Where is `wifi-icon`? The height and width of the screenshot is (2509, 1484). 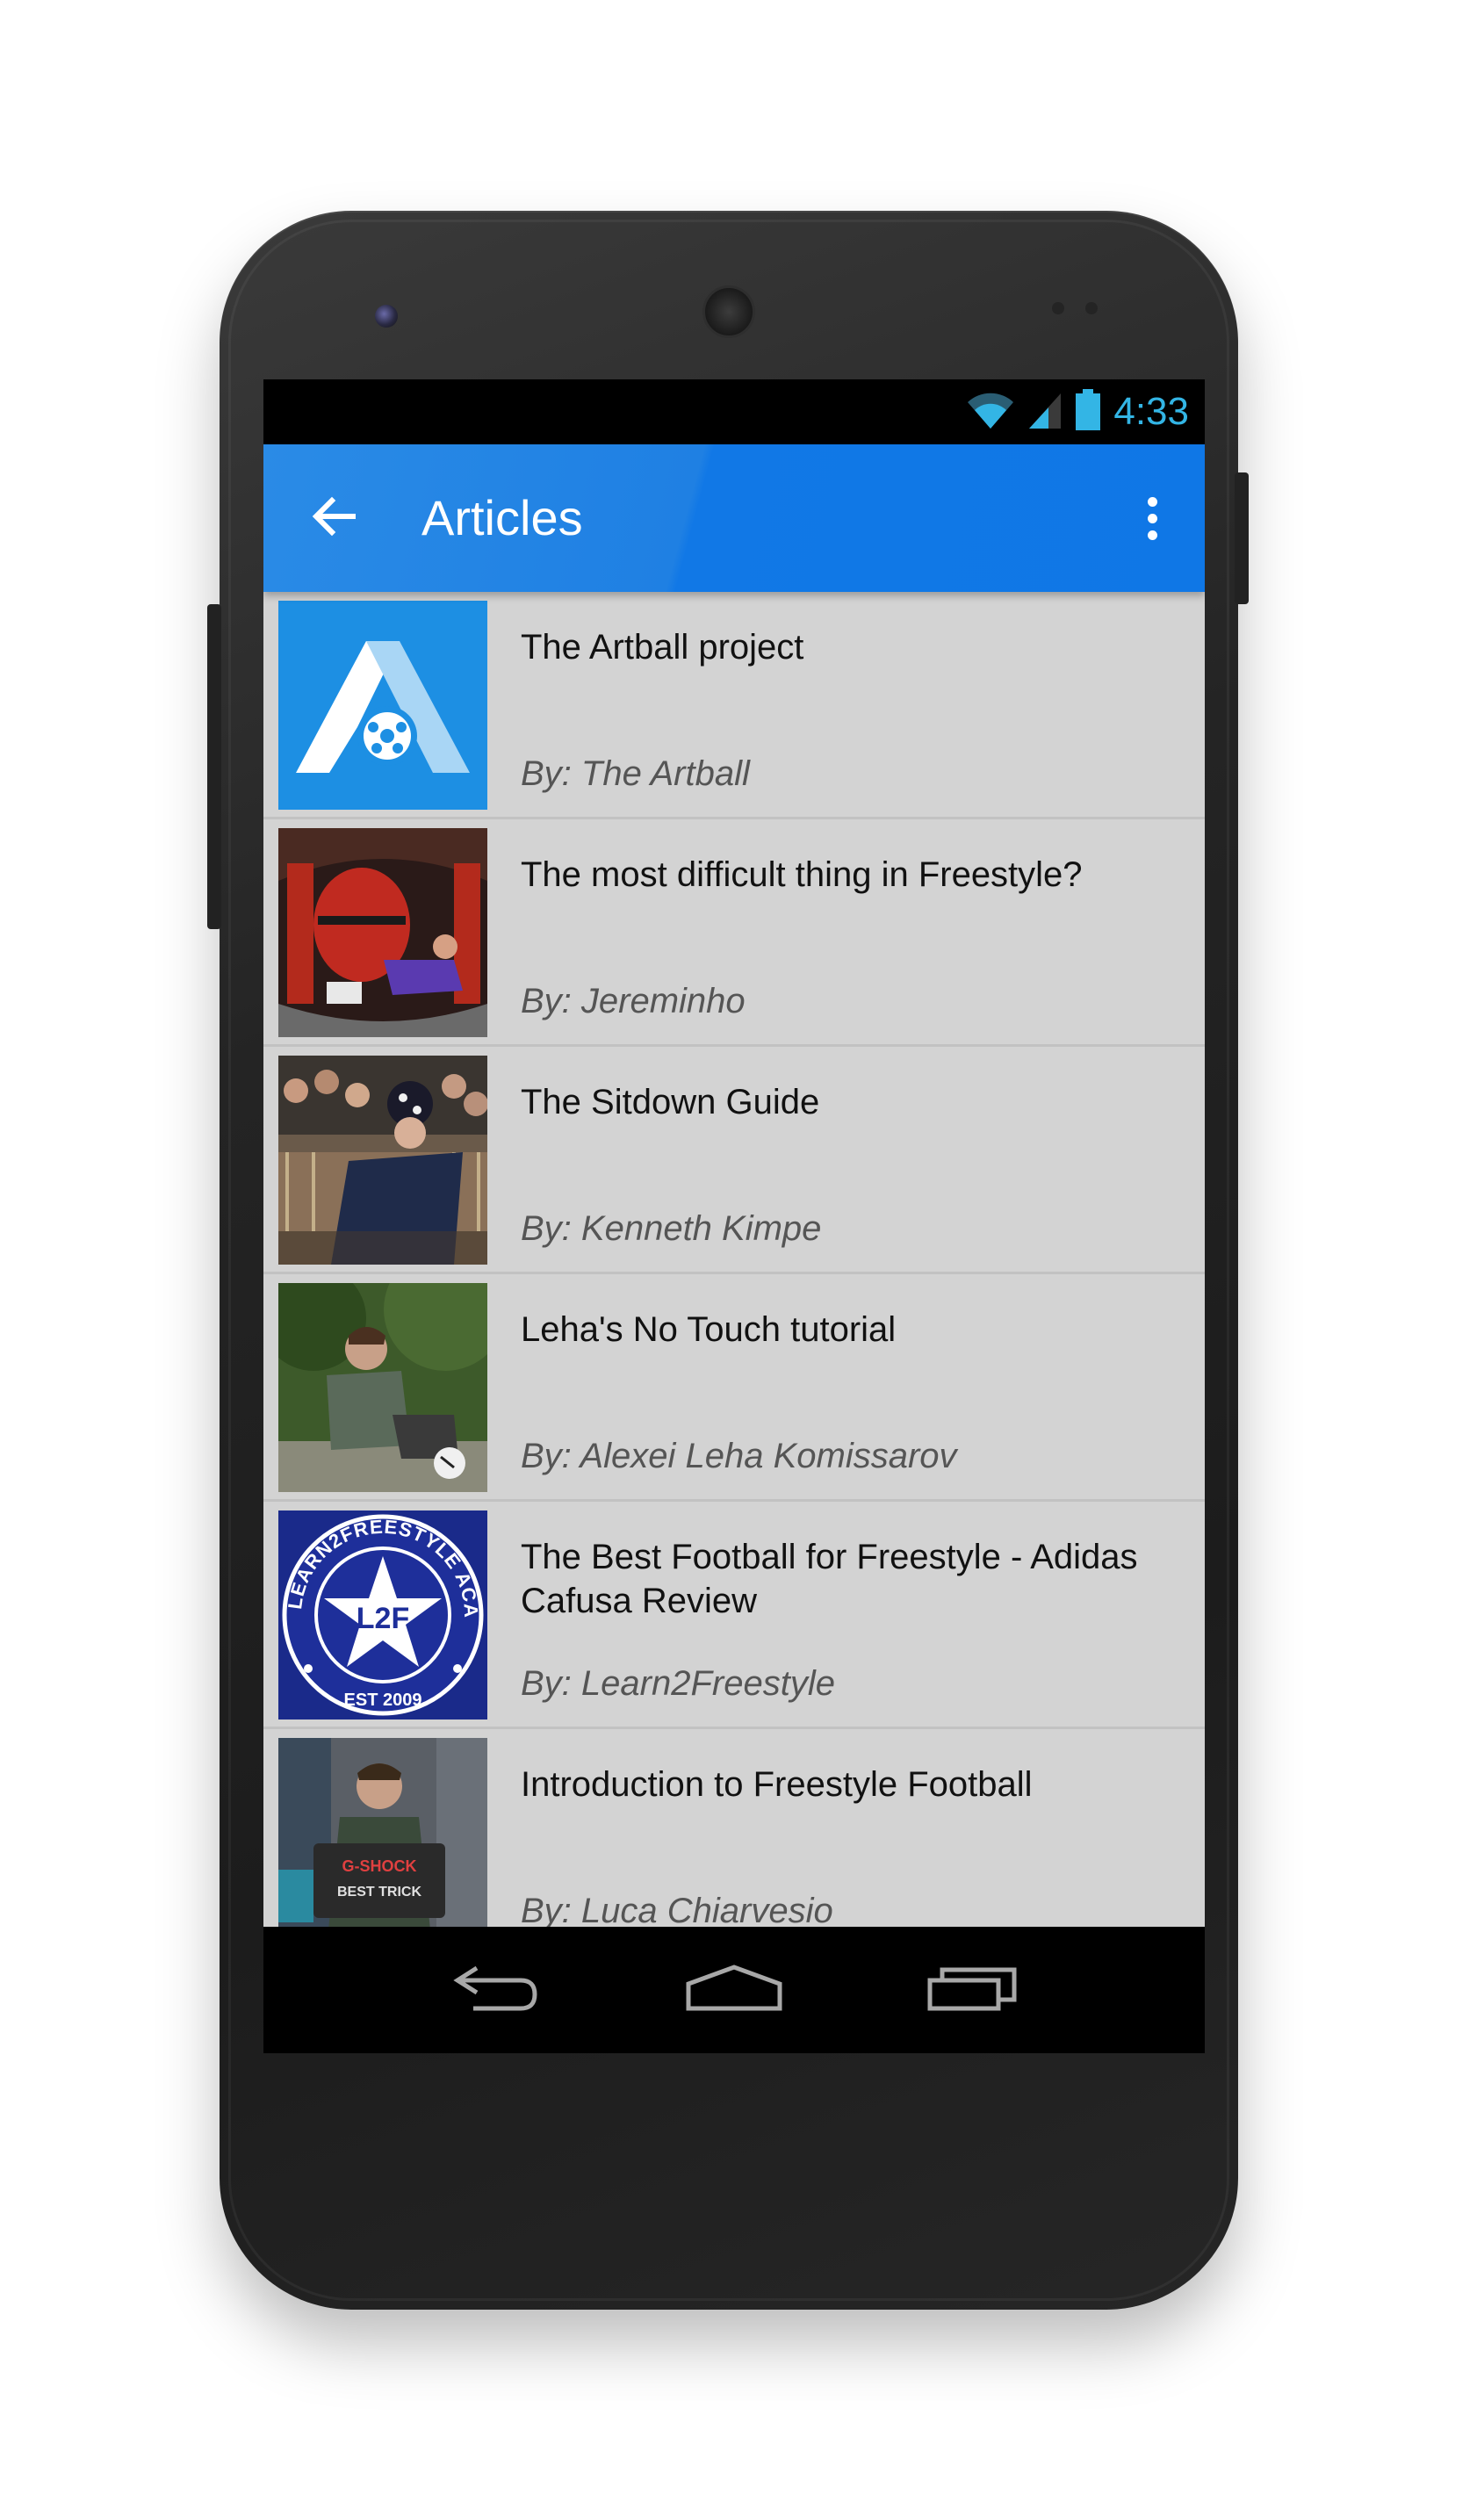 wifi-icon is located at coordinates (990, 412).